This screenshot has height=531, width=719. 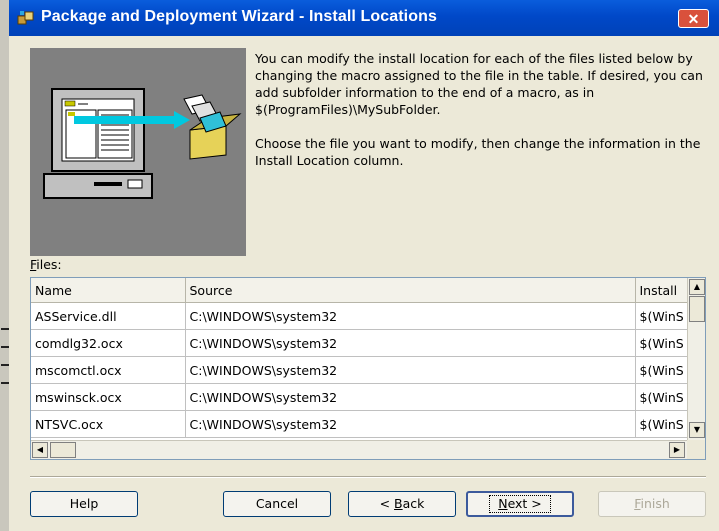 I want to click on column-header-source: Source, so click(x=410, y=290).